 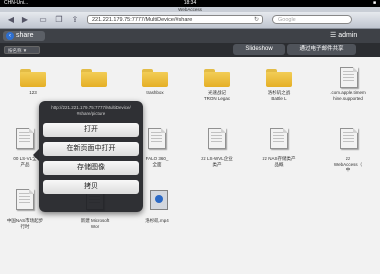 I want to click on menu-item-open-new-page: 在新页面中打开, so click(x=91, y=149).